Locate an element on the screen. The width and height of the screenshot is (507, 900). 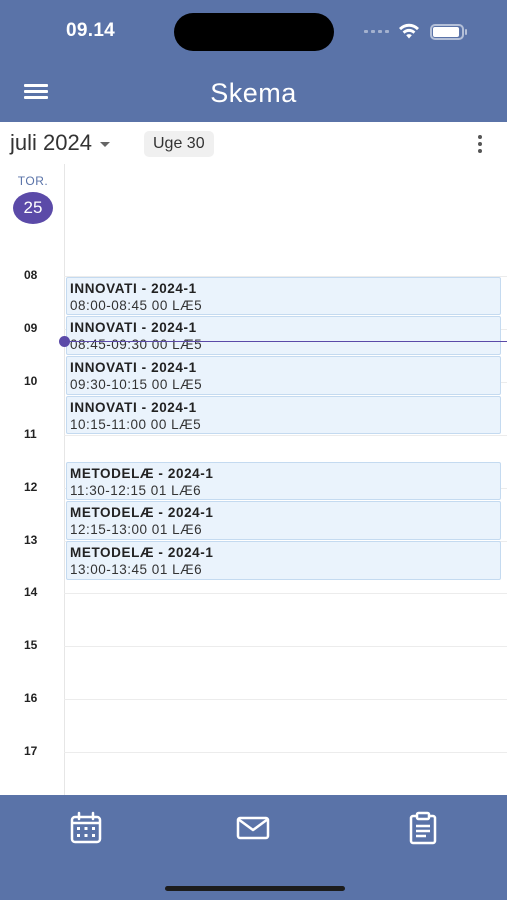
event-details: 10:15-11:00 00 LÆ5 is located at coordinates (136, 424).